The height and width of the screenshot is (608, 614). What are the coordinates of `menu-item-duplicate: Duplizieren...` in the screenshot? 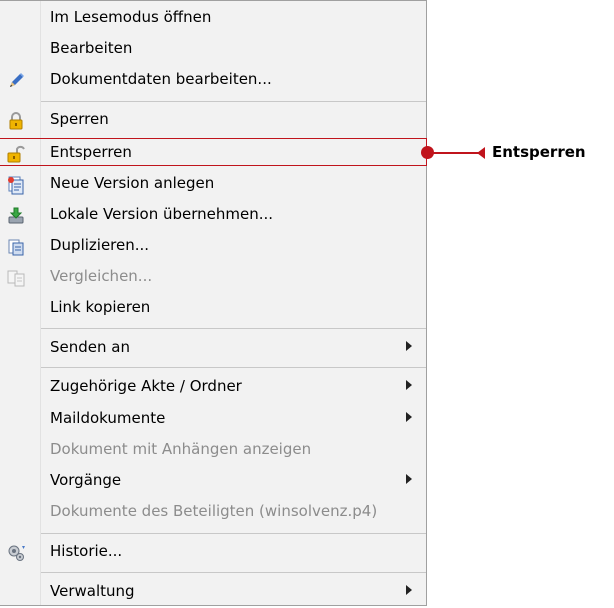 It's located at (213, 246).